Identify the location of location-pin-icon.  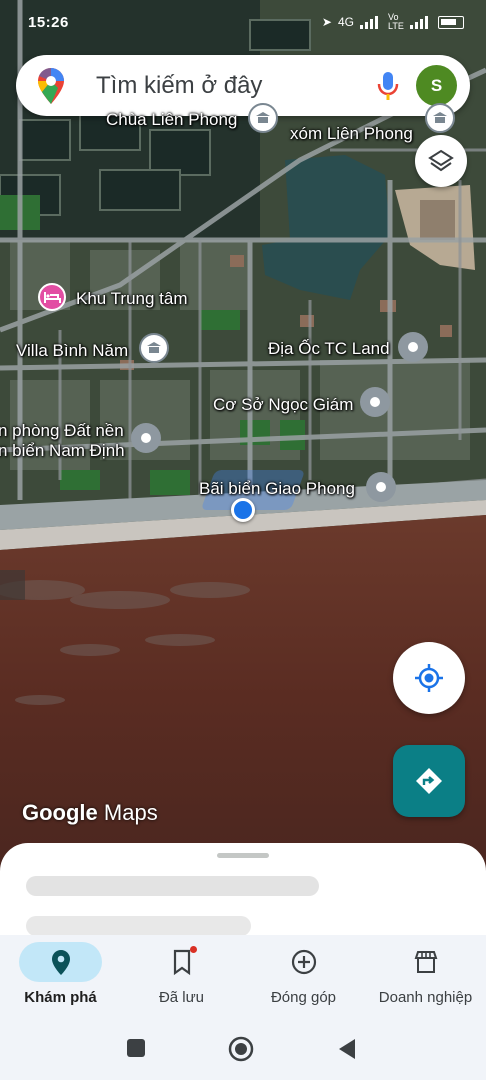
(61, 962).